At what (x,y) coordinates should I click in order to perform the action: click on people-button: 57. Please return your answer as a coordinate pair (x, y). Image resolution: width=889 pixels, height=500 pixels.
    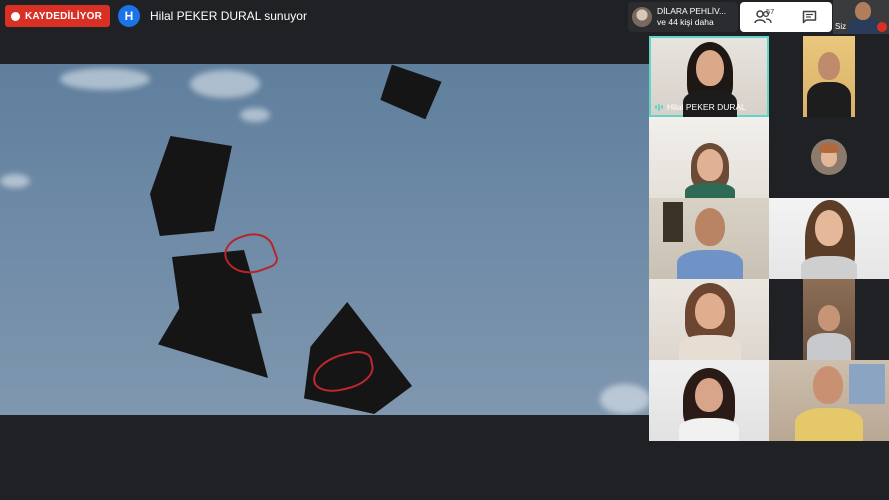
    Looking at the image, I should click on (763, 17).